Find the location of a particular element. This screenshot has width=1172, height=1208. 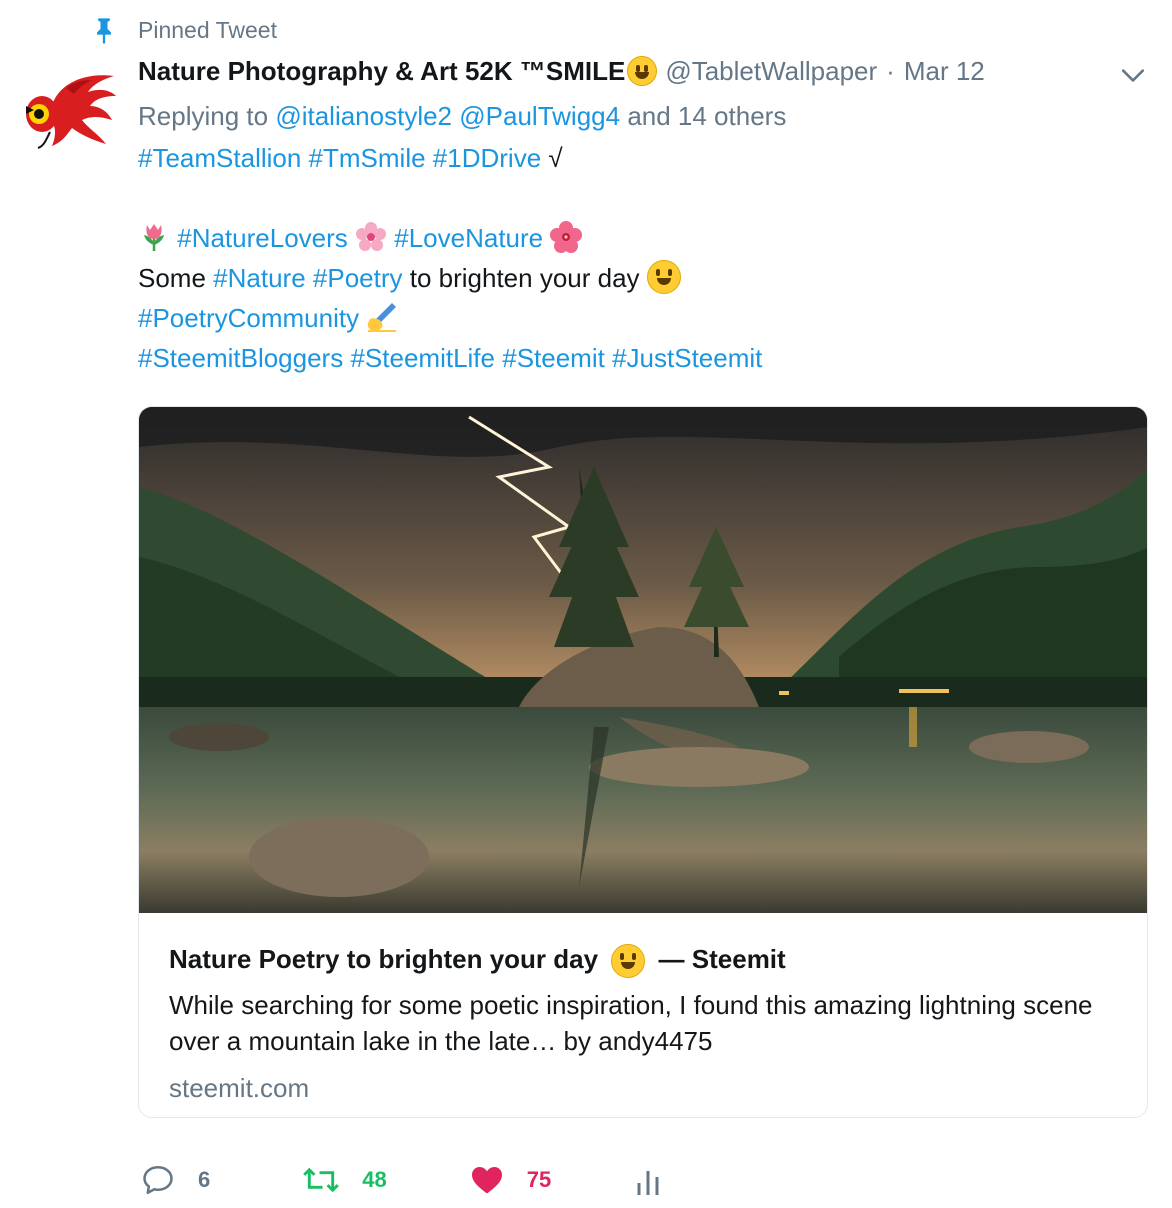

pin-icon is located at coordinates (104, 31).